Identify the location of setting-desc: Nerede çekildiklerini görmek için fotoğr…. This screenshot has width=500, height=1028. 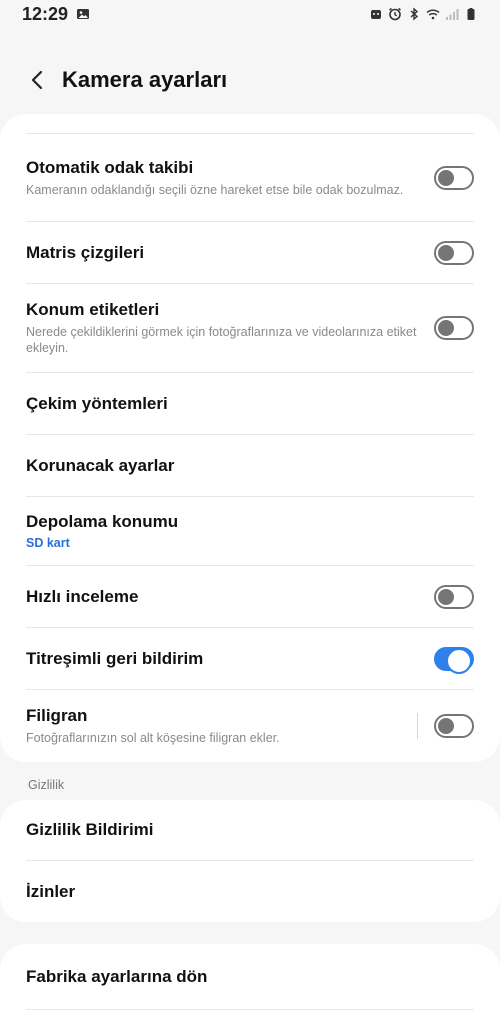
(221, 340).